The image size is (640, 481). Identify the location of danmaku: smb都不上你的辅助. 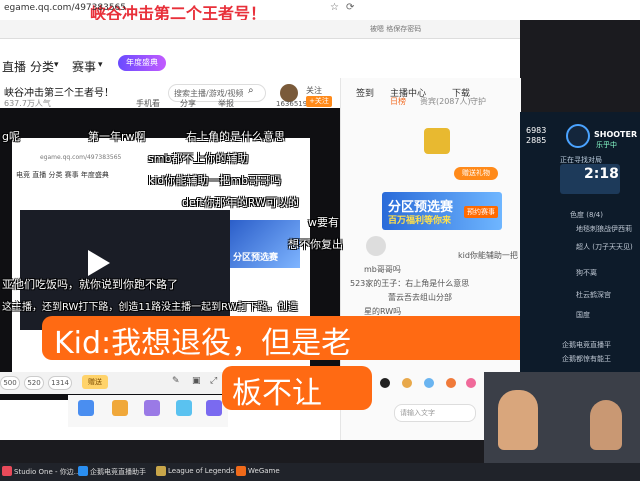
(198, 158).